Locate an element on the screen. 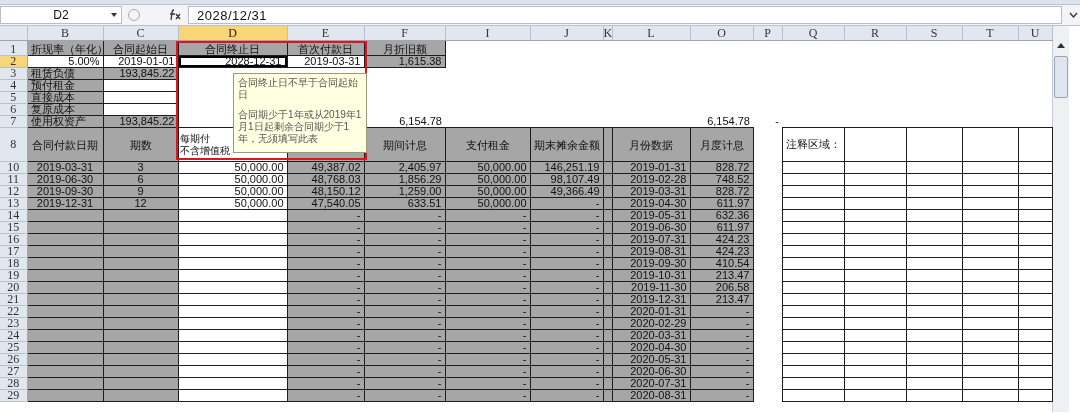 The height and width of the screenshot is (413, 1080). column-header: T is located at coordinates (990, 33).